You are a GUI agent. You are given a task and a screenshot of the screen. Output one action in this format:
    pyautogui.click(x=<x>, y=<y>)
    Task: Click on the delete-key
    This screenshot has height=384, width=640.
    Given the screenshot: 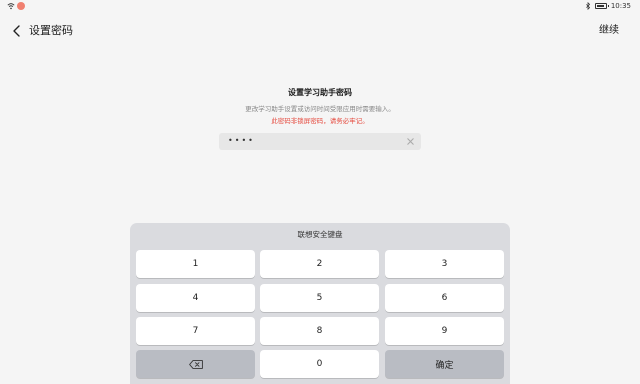 What is the action you would take?
    pyautogui.click(x=195, y=364)
    